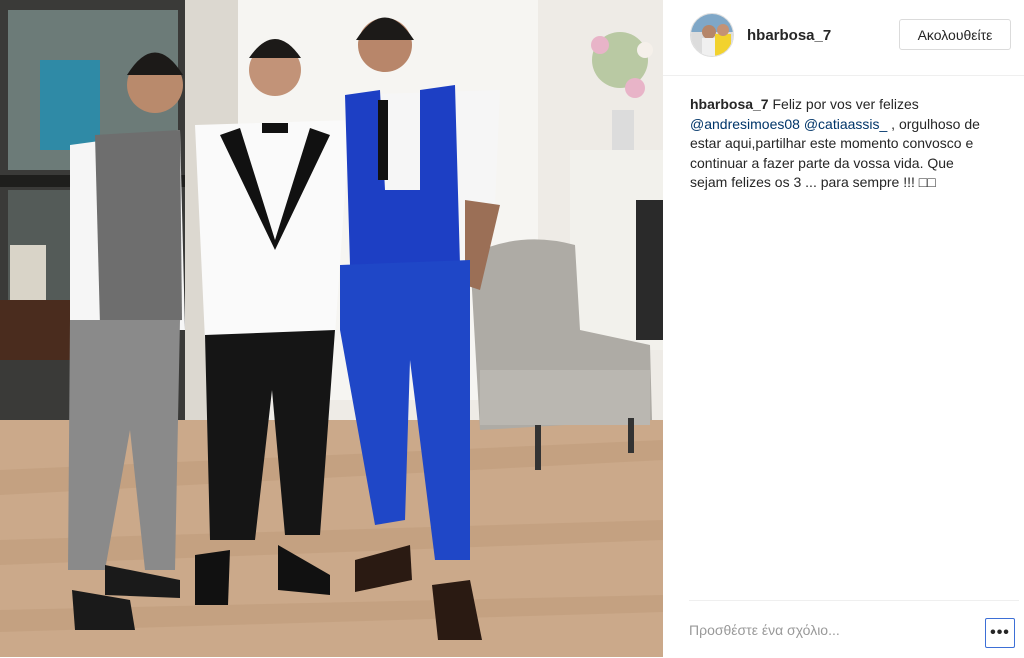  What do you see at coordinates (829, 630) in the screenshot?
I see `comment-input` at bounding box center [829, 630].